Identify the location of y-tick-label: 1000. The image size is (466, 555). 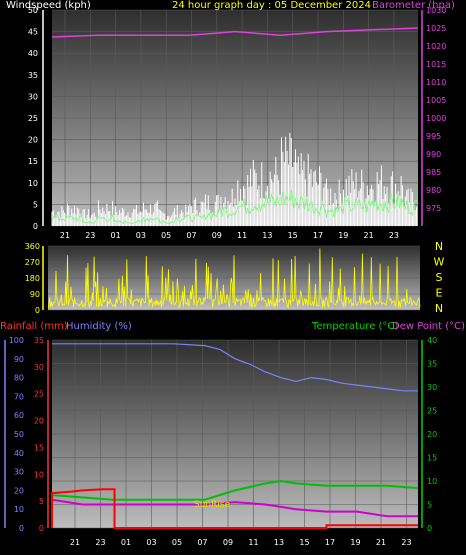
(436, 118).